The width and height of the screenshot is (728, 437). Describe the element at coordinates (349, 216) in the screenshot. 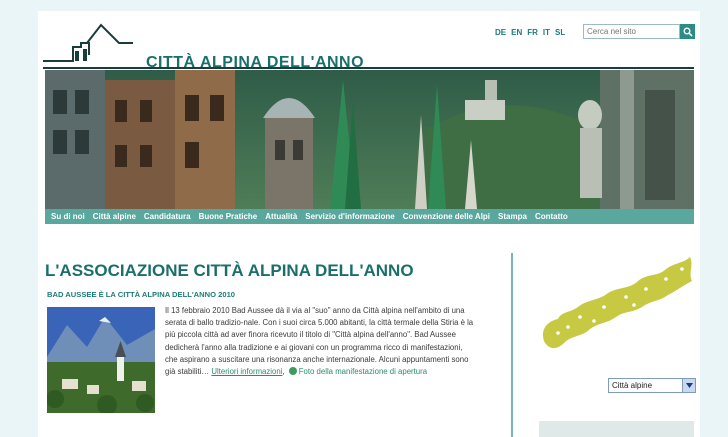

I see `nav-item-servizio-informazione: Servizio d'informazione` at that location.